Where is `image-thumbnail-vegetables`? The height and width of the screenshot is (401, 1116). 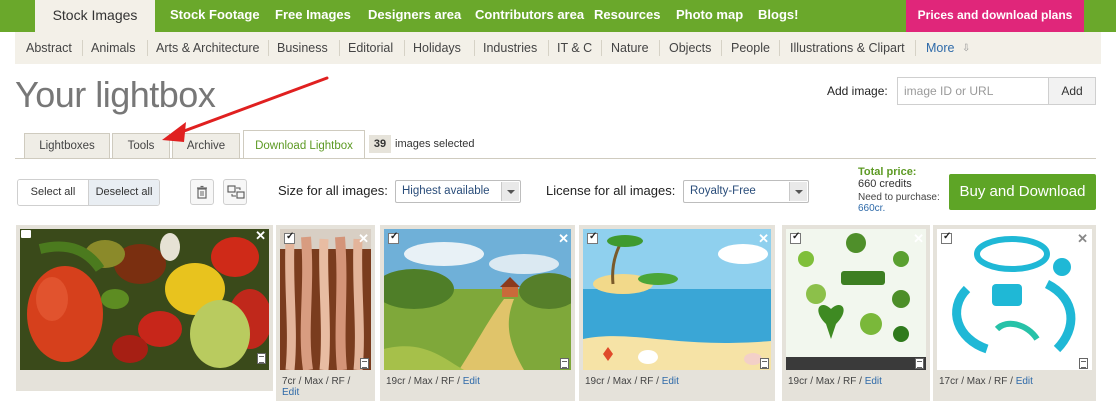
image-thumbnail-vegetables is located at coordinates (144, 299).